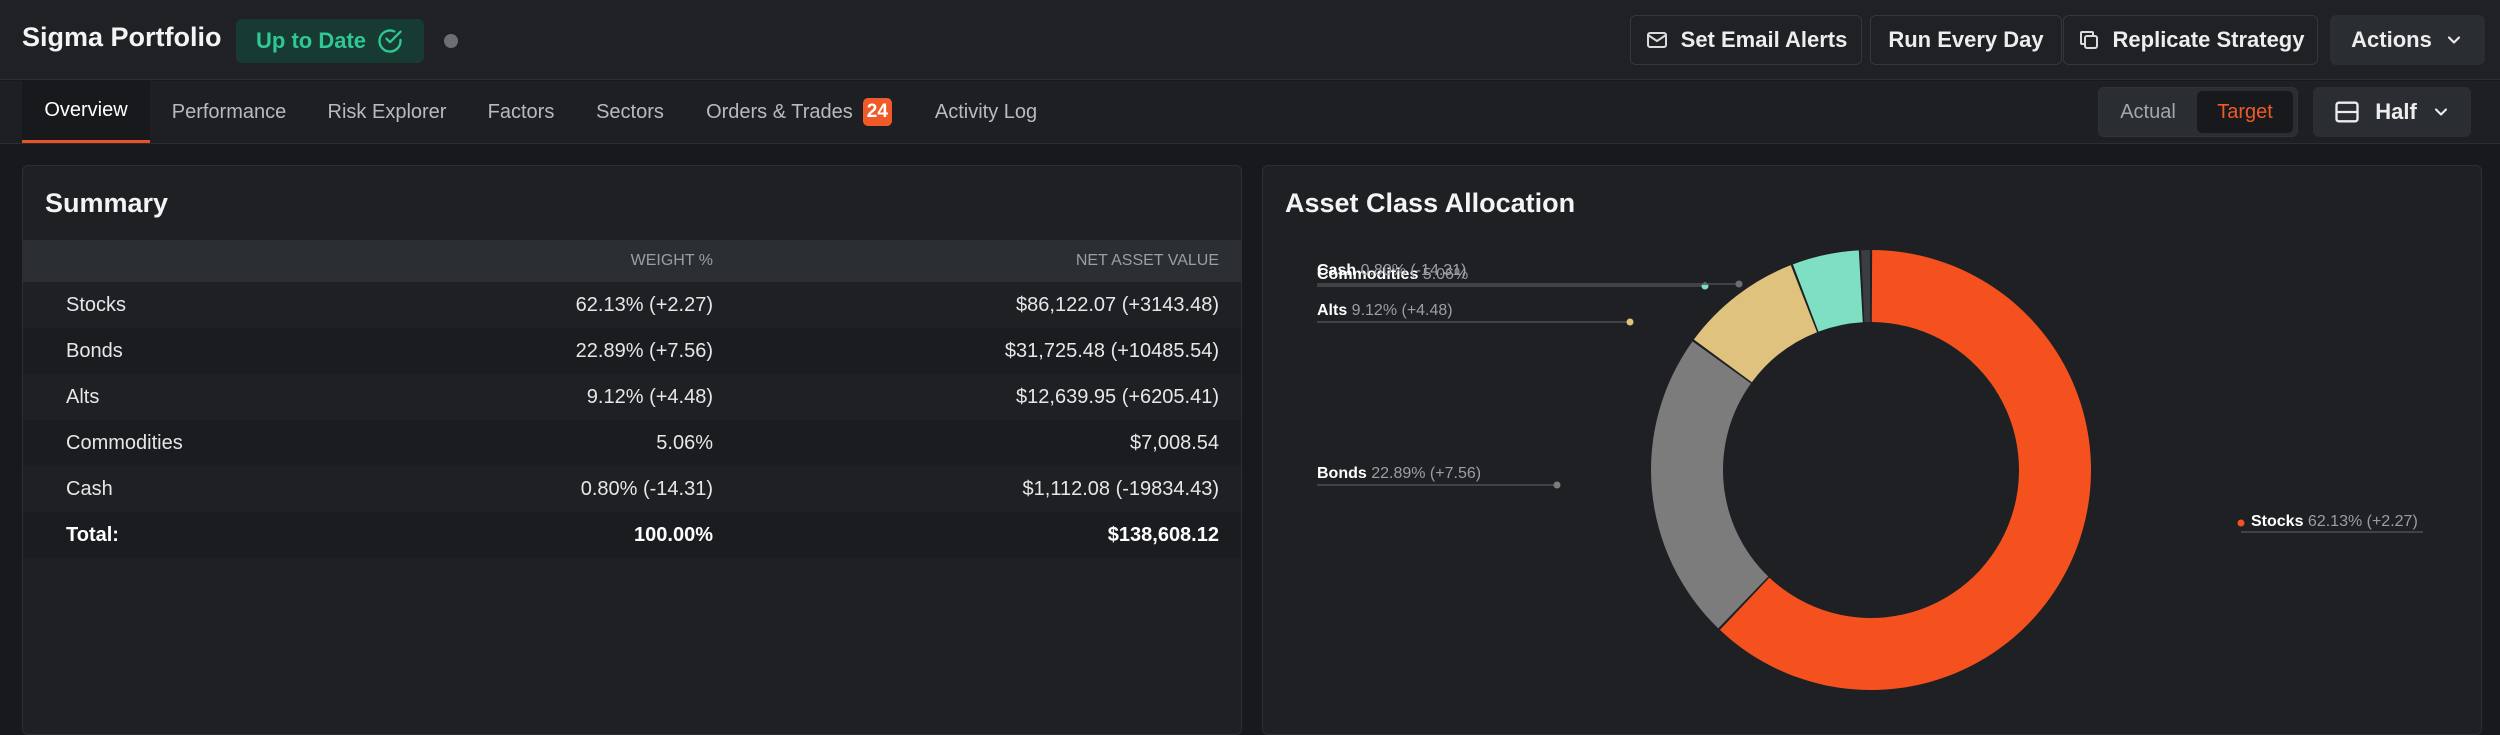  I want to click on tab-sectors: Sectors, so click(630, 112).